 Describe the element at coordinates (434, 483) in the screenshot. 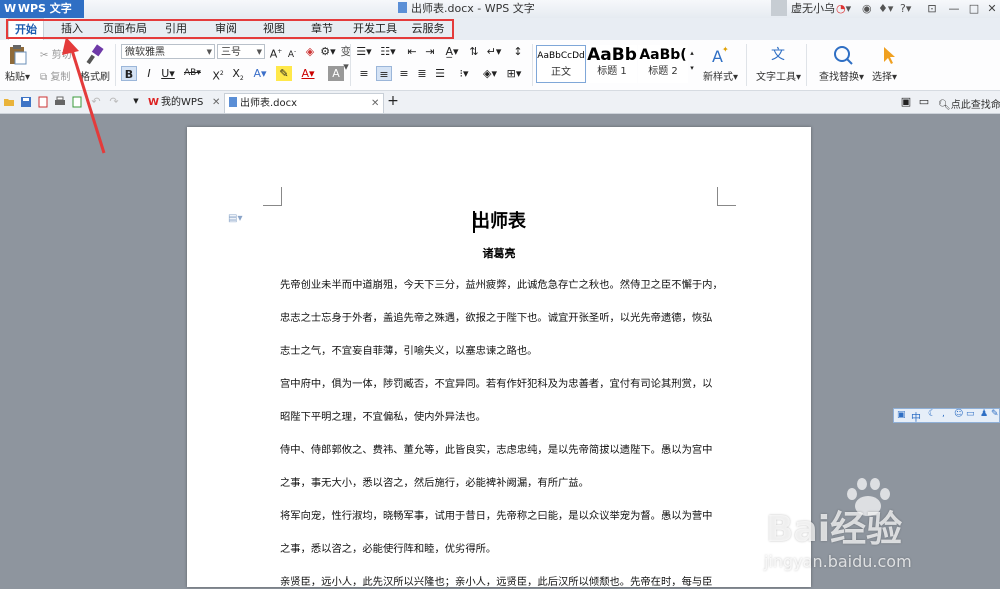

I see `text-line: 之事，事无大小，悉以咨之，然后施行，必能裨补阙漏，有所广益。` at that location.